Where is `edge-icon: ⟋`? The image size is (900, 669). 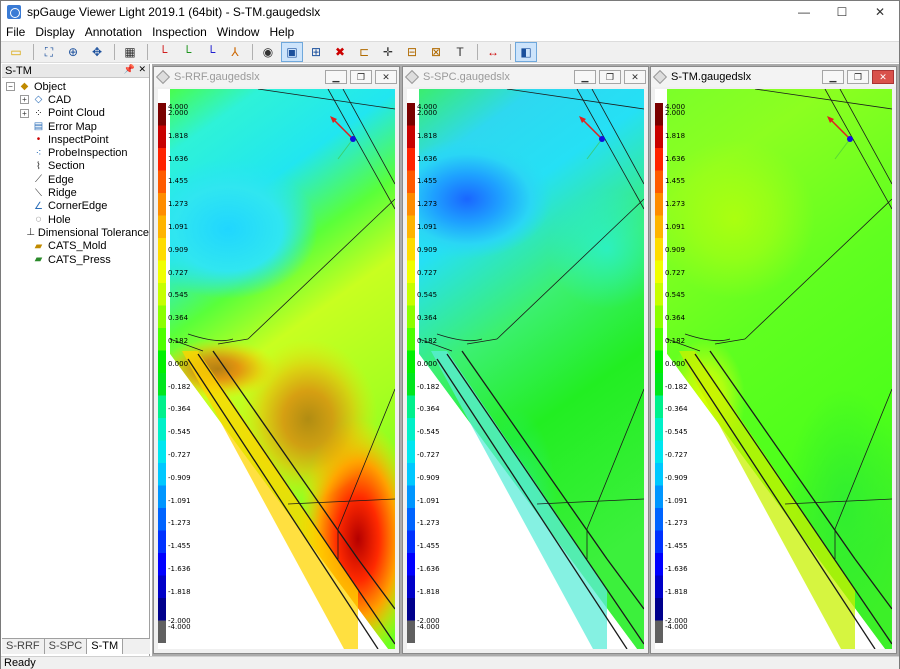 edge-icon: ⟋ is located at coordinates (38, 180).